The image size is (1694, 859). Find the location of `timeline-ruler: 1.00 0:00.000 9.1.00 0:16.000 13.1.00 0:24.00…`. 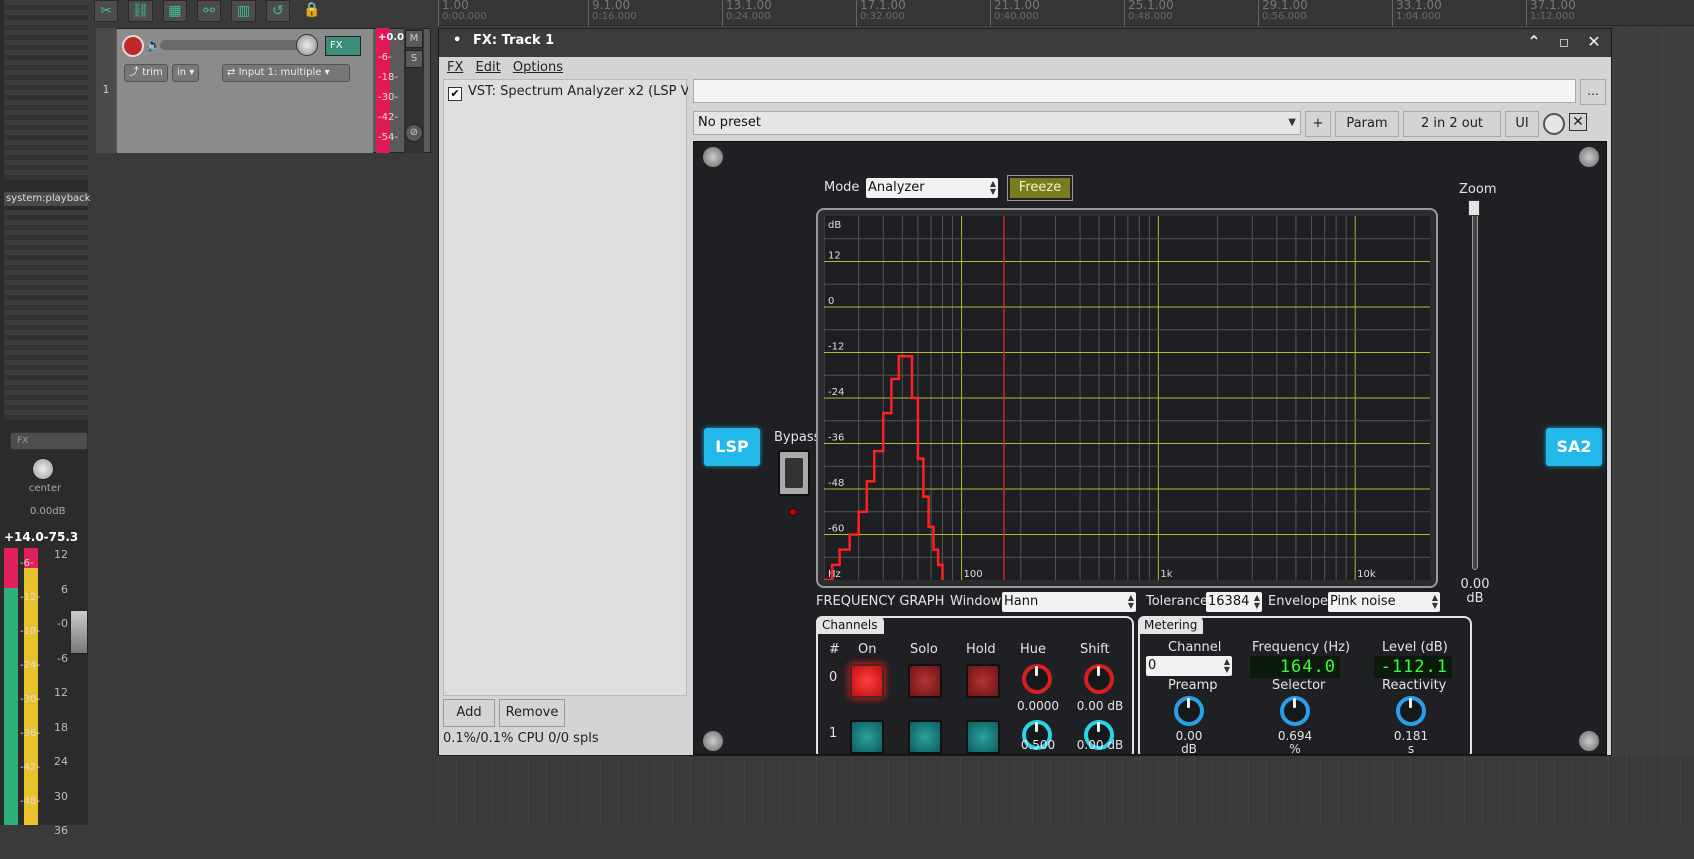

timeline-ruler: 1.00 0:00.000 9.1.00 0:16.000 13.1.00 0:24.00… is located at coordinates (1066, 13).